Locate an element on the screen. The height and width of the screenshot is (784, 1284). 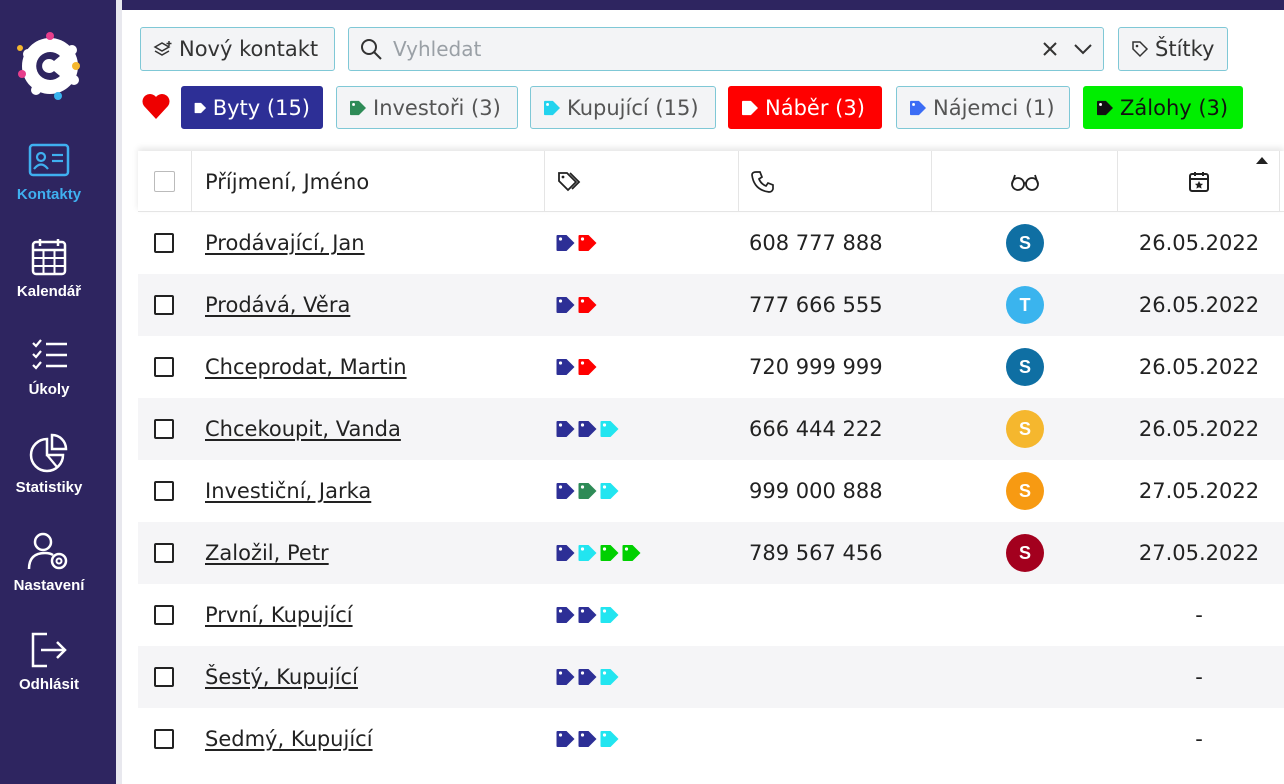
phone-number: 999 000 888 is located at coordinates (816, 491).